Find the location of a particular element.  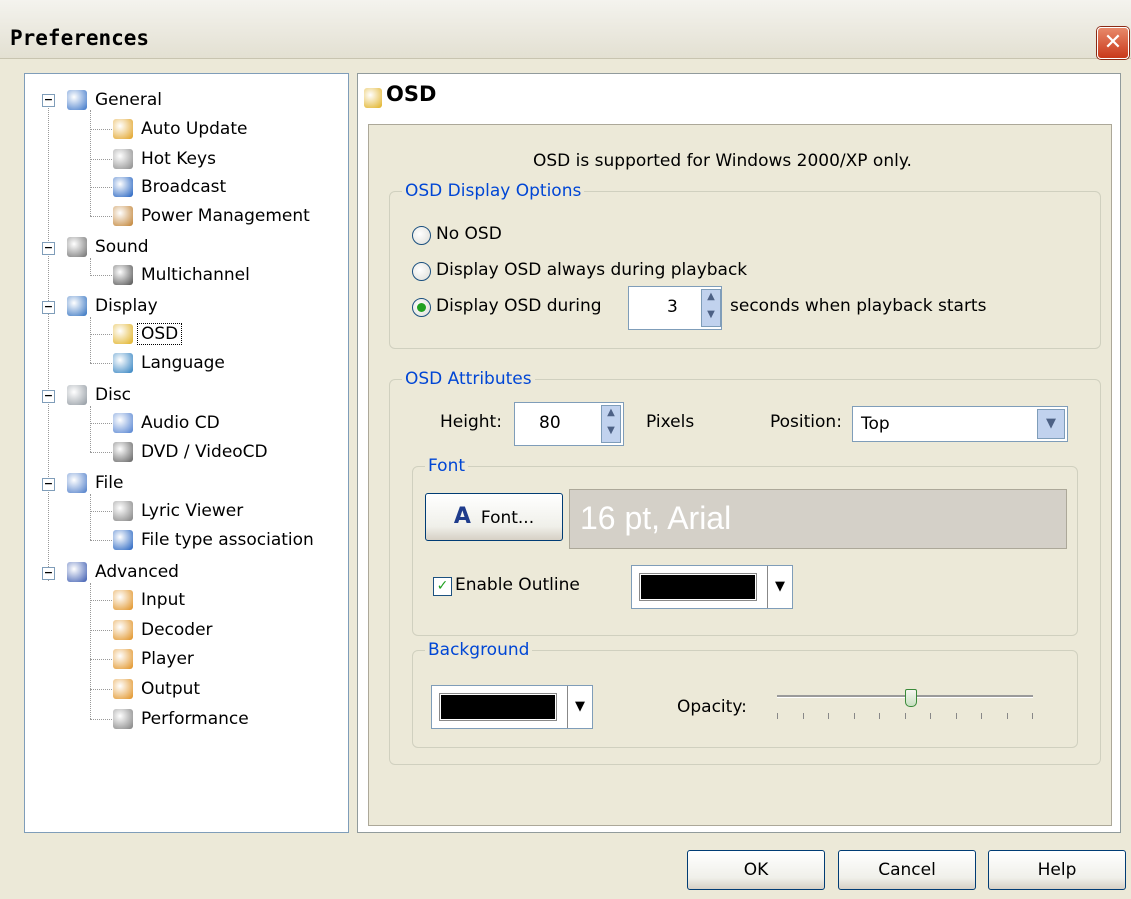

collapse-file-icon: − is located at coordinates (48, 484).